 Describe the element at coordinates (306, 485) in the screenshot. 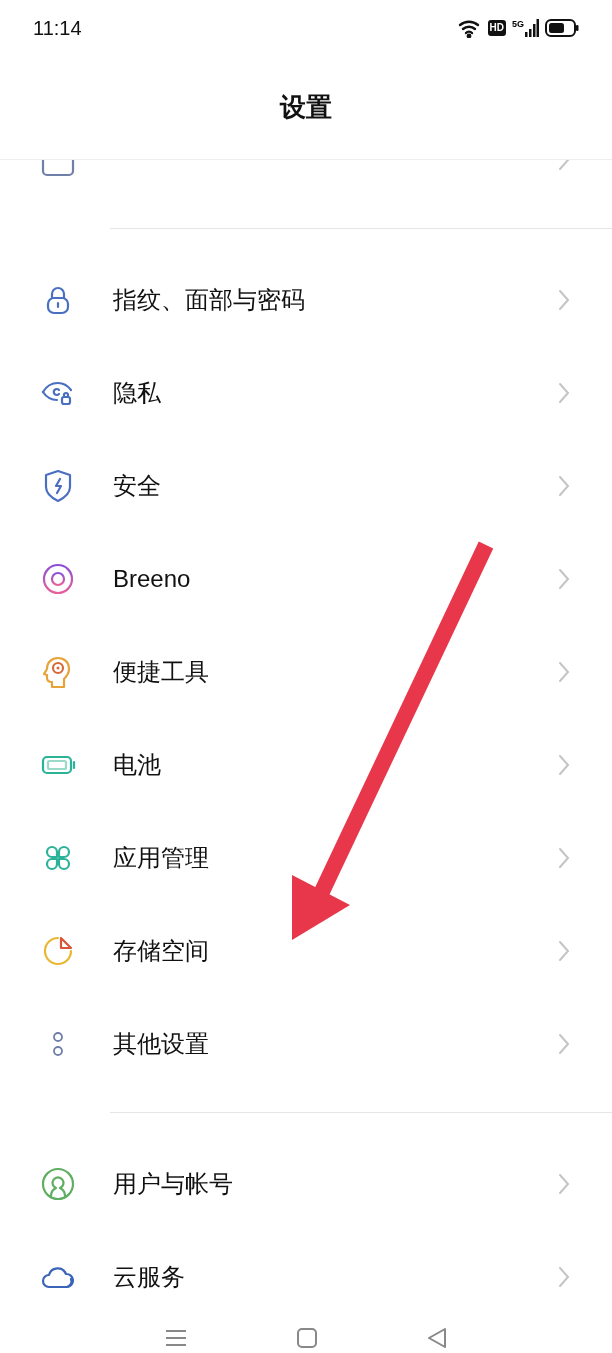

I see `settings-item: 安全` at that location.